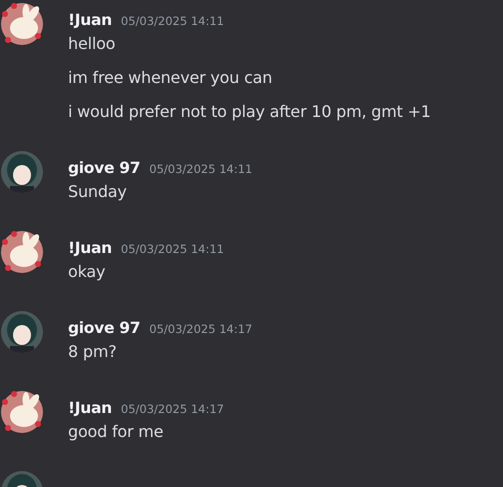  I want to click on message-text: im free whenever you can, so click(171, 78).